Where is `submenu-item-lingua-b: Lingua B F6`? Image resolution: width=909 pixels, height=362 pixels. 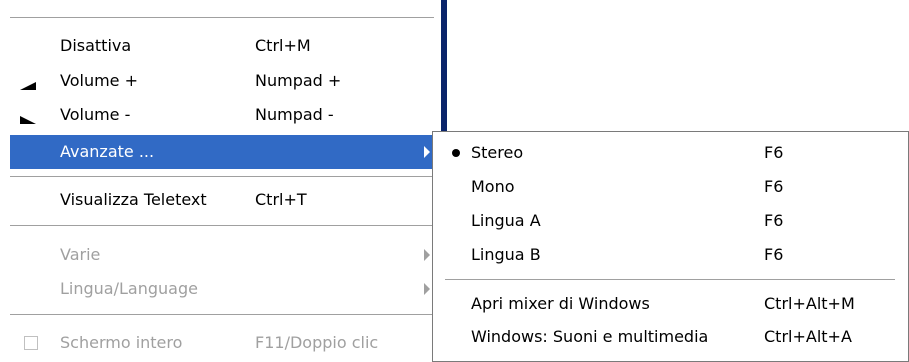 submenu-item-lingua-b: Lingua B F6 is located at coordinates (670, 255).